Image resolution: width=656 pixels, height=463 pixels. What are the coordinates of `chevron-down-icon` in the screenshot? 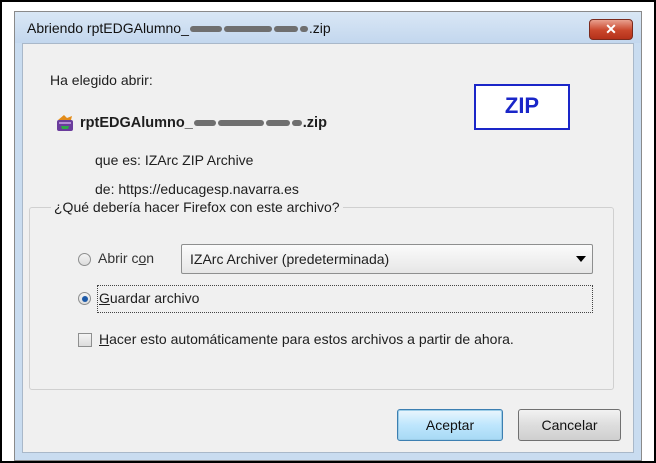 It's located at (581, 259).